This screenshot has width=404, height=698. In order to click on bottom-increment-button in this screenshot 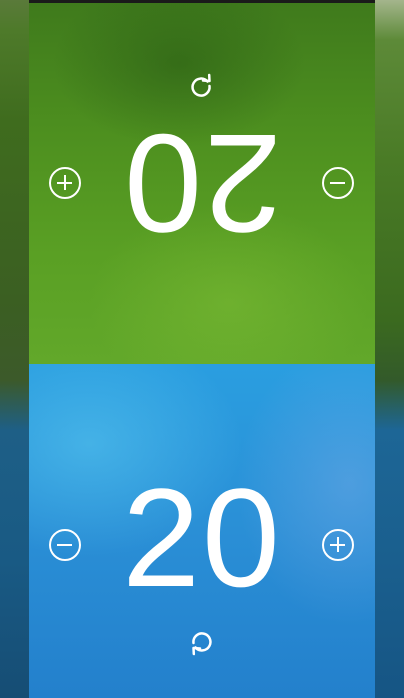, I will do `click(338, 545)`.